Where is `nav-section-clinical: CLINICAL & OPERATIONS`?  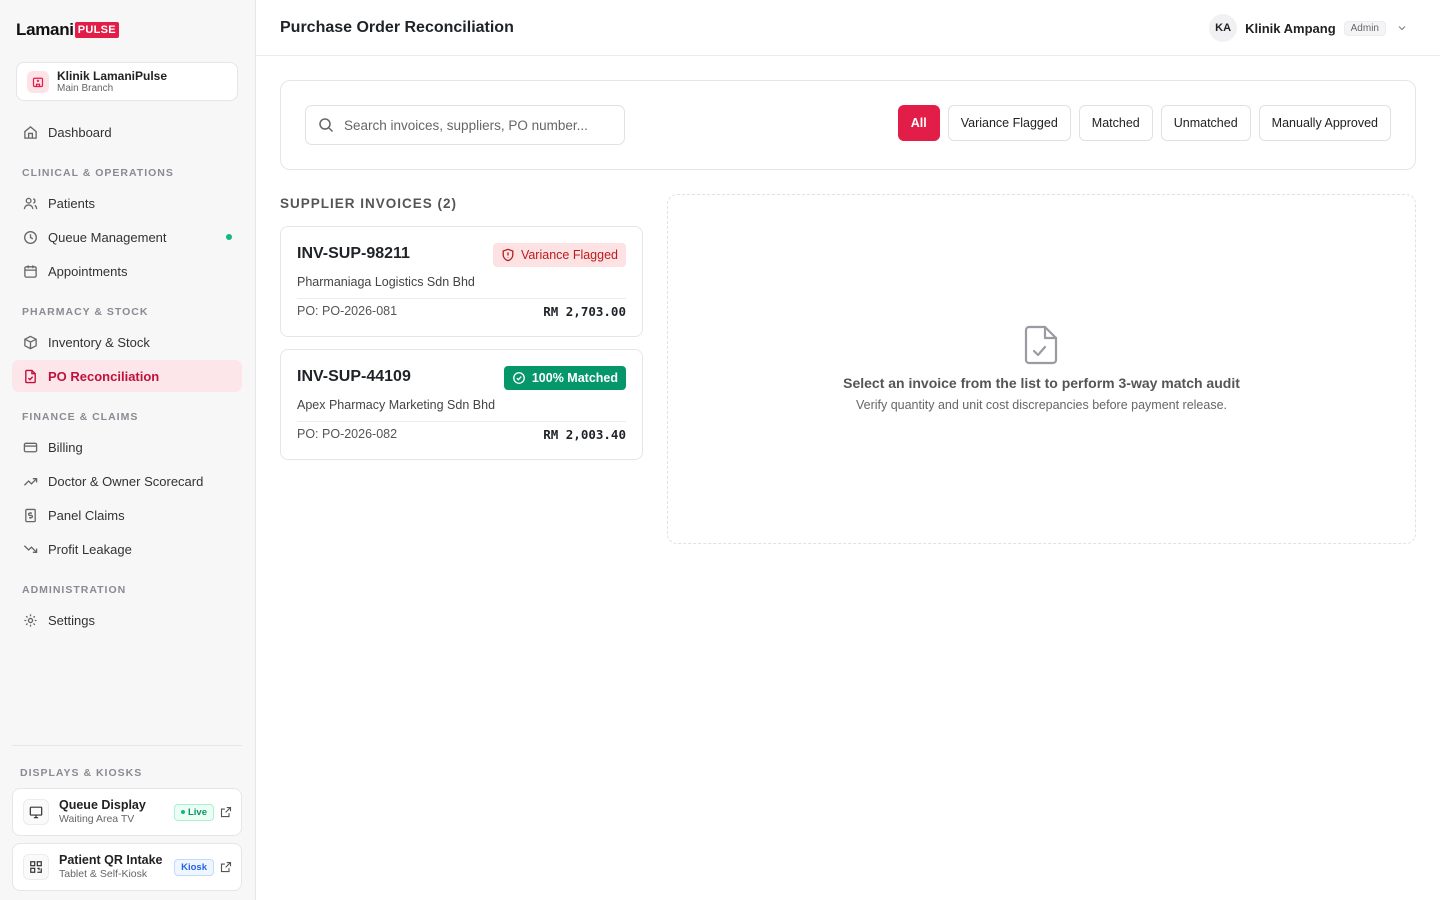
nav-section-clinical: CLINICAL & OPERATIONS is located at coordinates (98, 173).